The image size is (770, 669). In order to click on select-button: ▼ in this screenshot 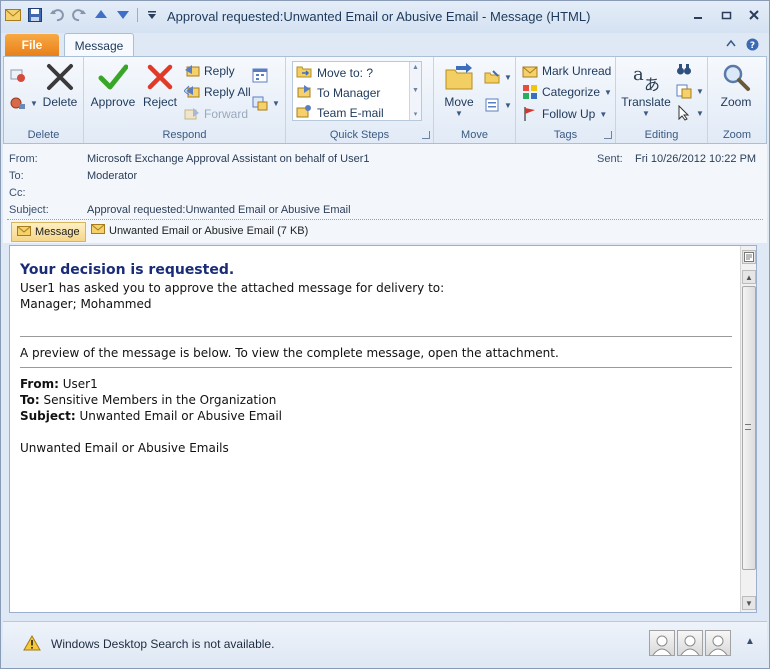, I will do `click(690, 113)`.